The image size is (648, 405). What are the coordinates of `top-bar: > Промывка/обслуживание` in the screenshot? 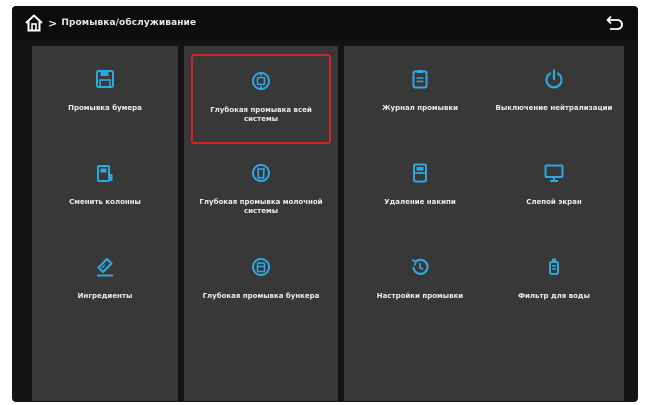 It's located at (325, 23).